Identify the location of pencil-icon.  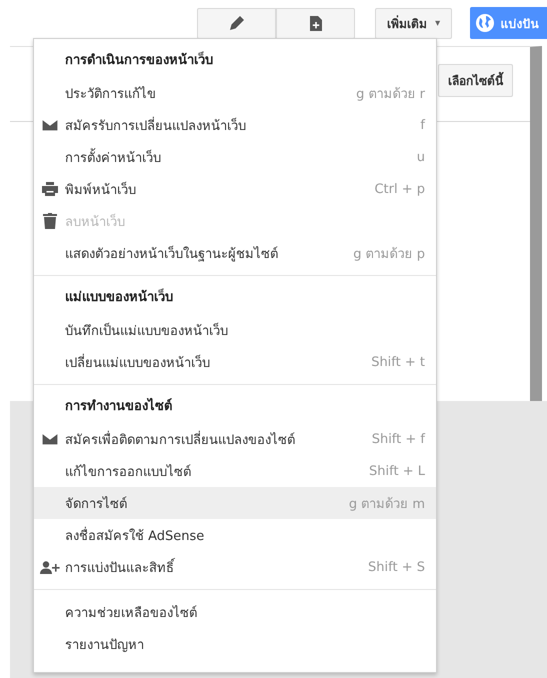
(237, 23).